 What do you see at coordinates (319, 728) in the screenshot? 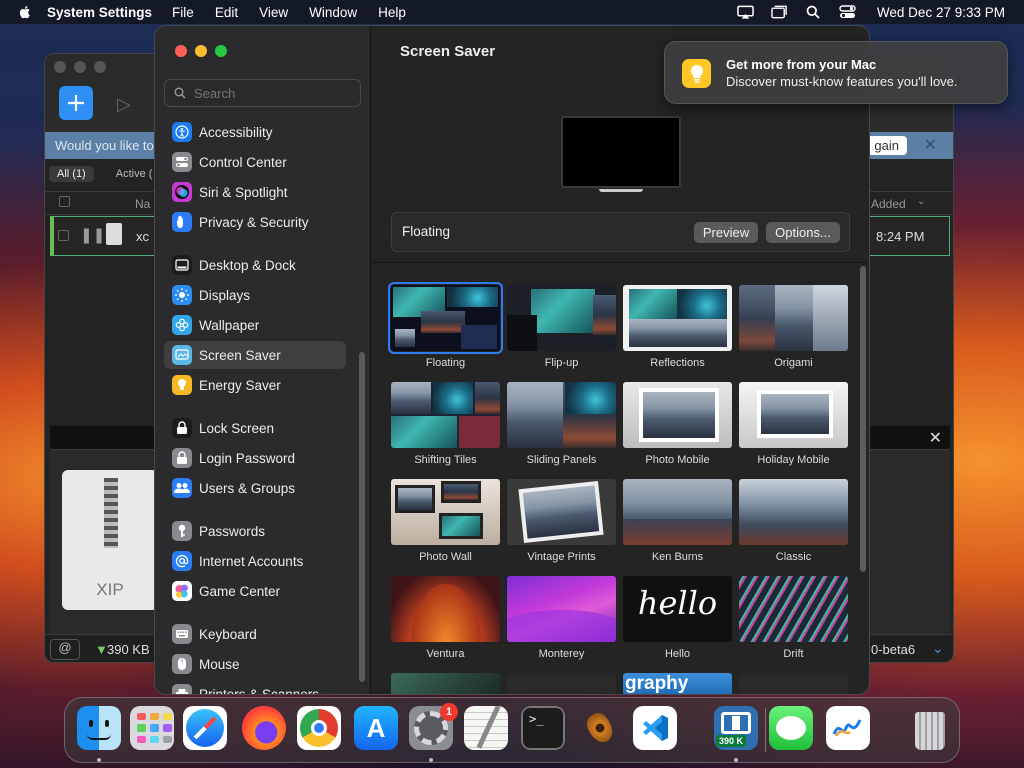
I see `chrome-icon` at bounding box center [319, 728].